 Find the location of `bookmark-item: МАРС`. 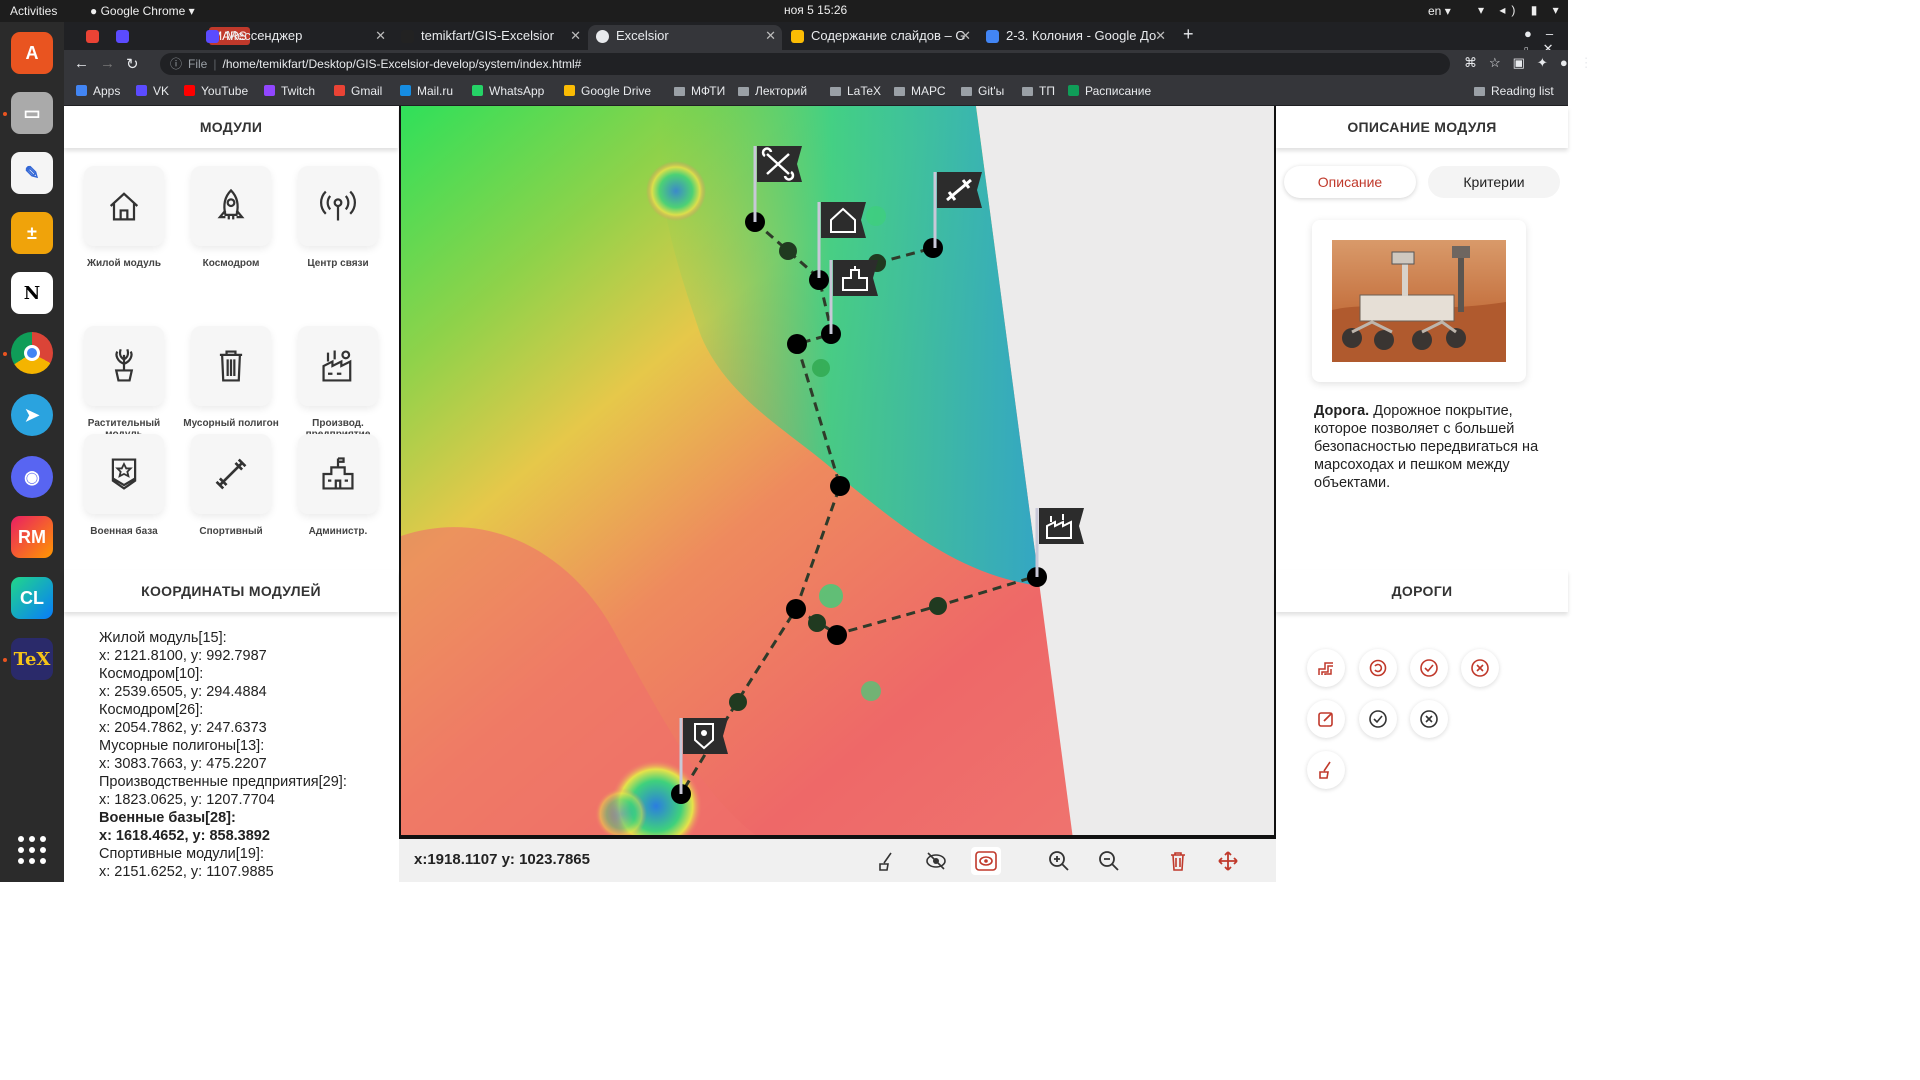

bookmark-item: МАРС is located at coordinates (920, 91).